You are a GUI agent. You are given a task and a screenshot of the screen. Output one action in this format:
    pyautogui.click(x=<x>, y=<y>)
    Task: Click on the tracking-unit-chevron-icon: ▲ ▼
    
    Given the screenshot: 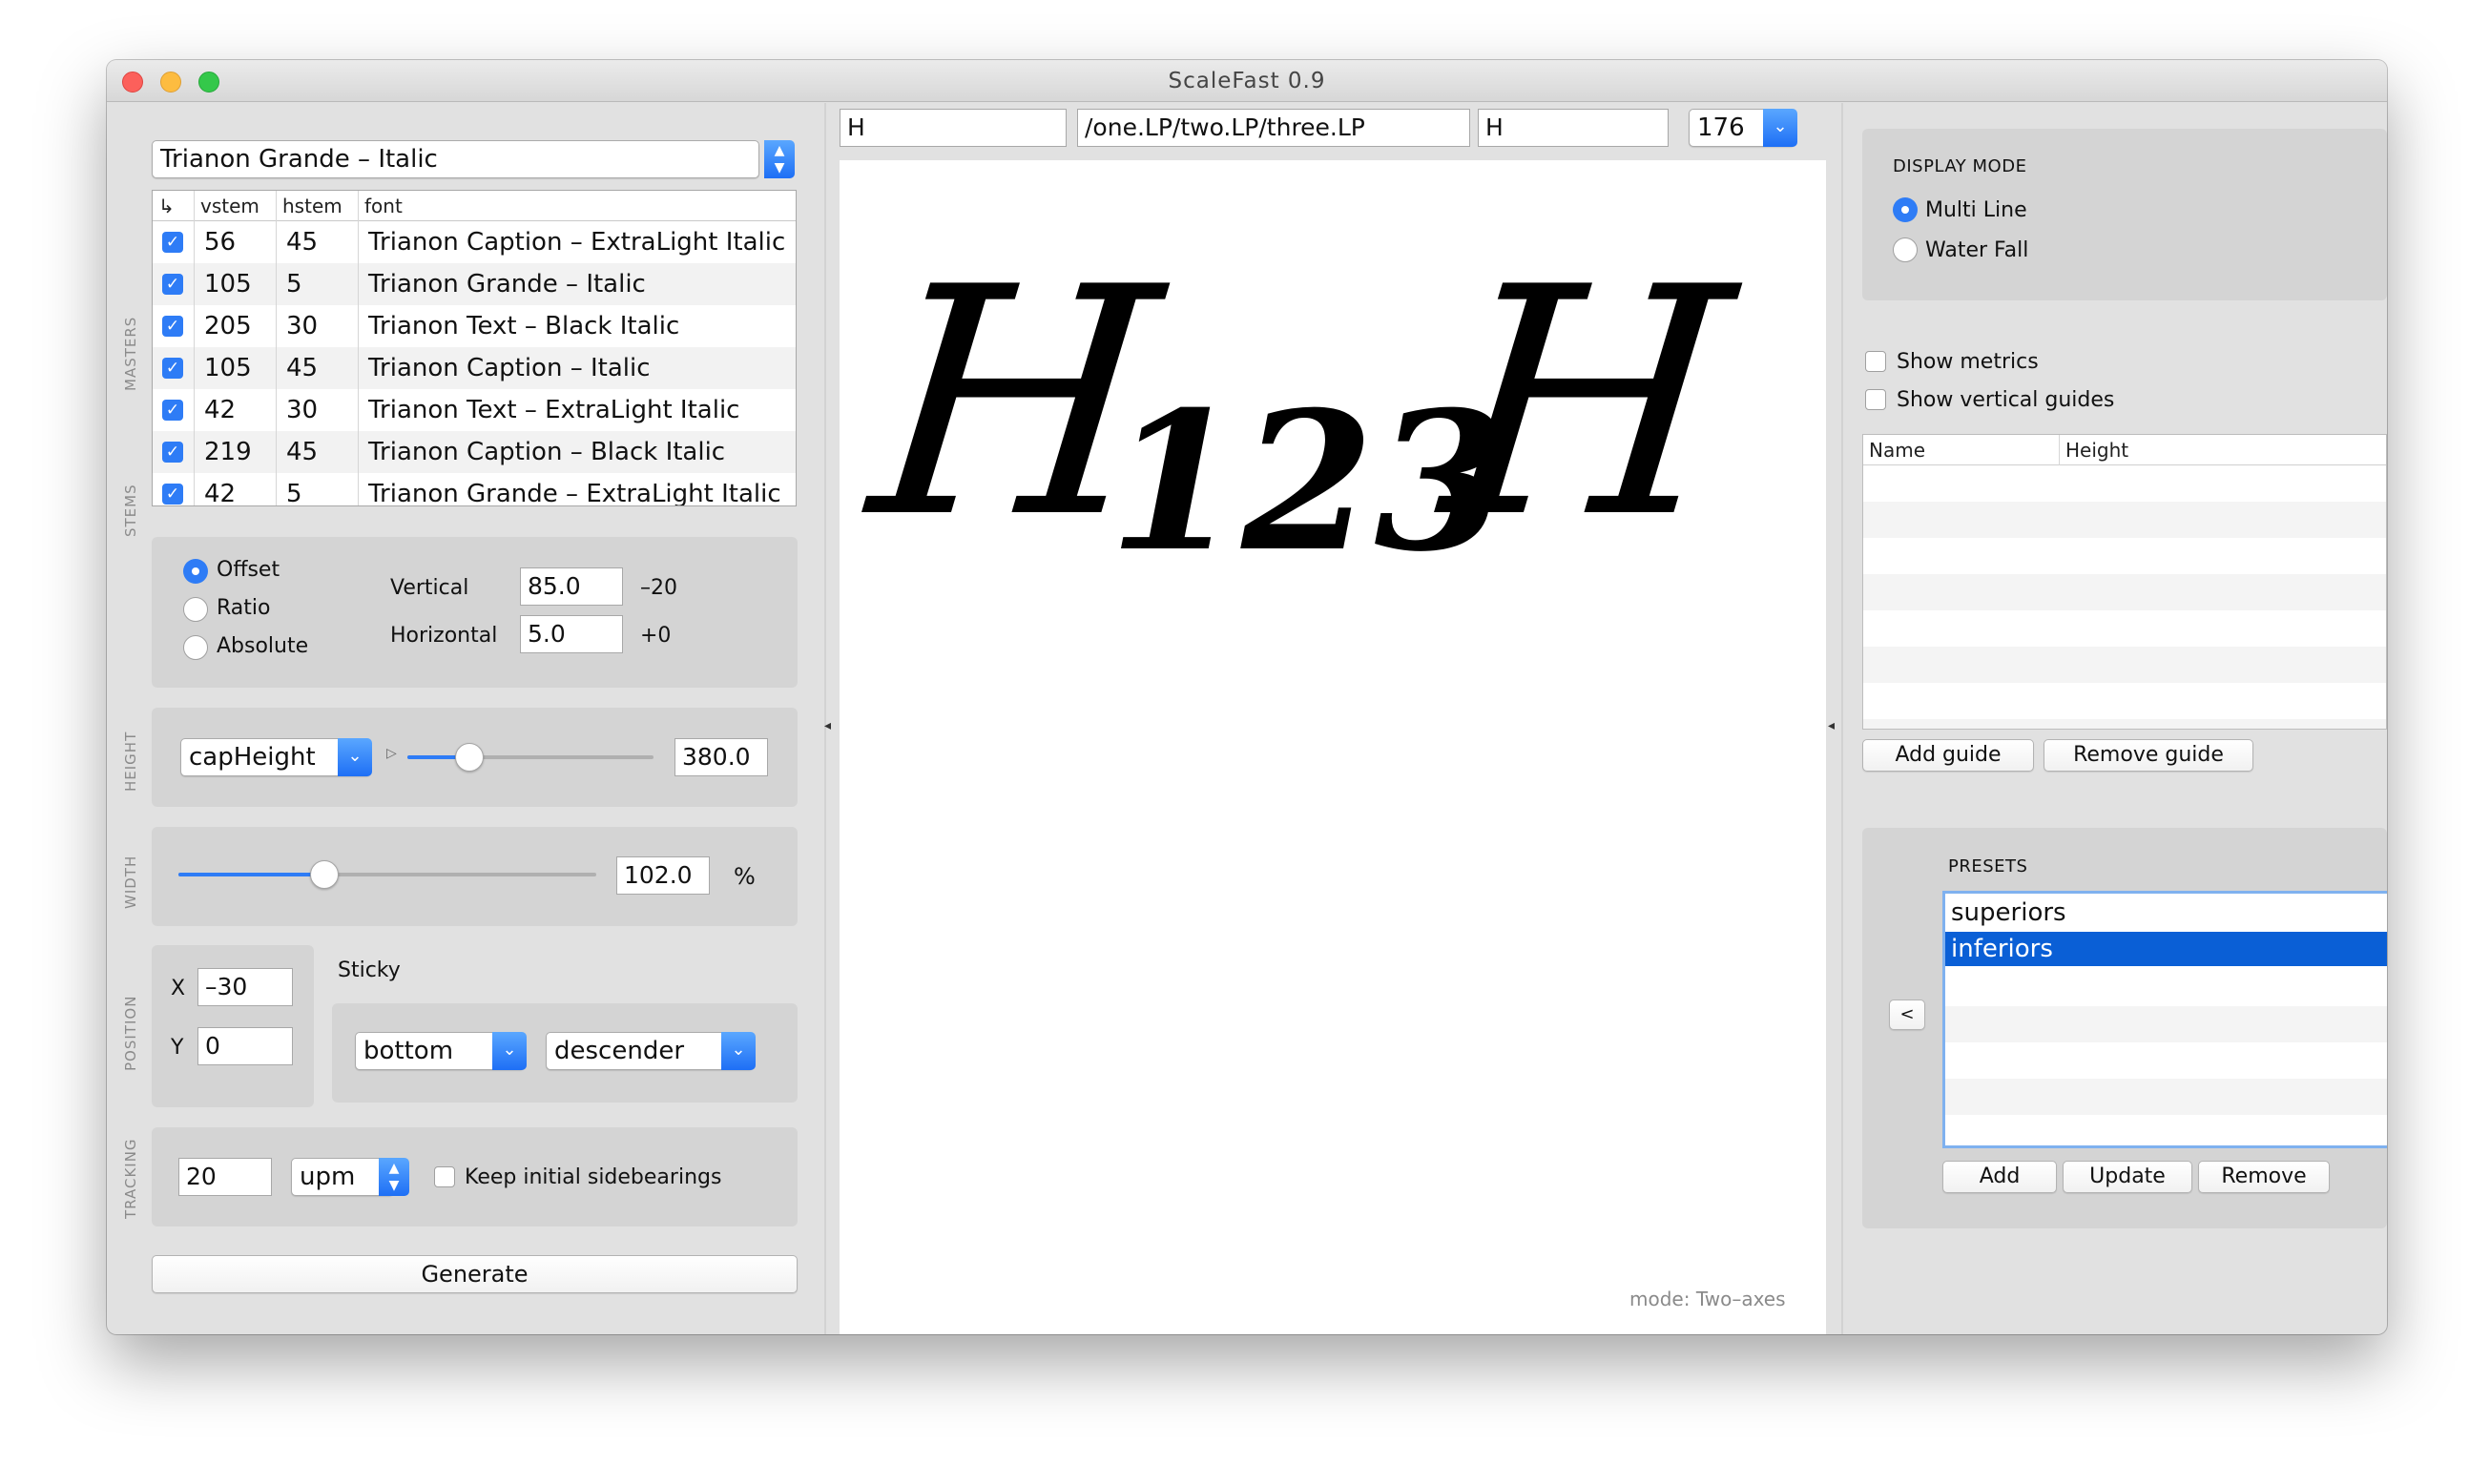 What is the action you would take?
    pyautogui.click(x=394, y=1177)
    